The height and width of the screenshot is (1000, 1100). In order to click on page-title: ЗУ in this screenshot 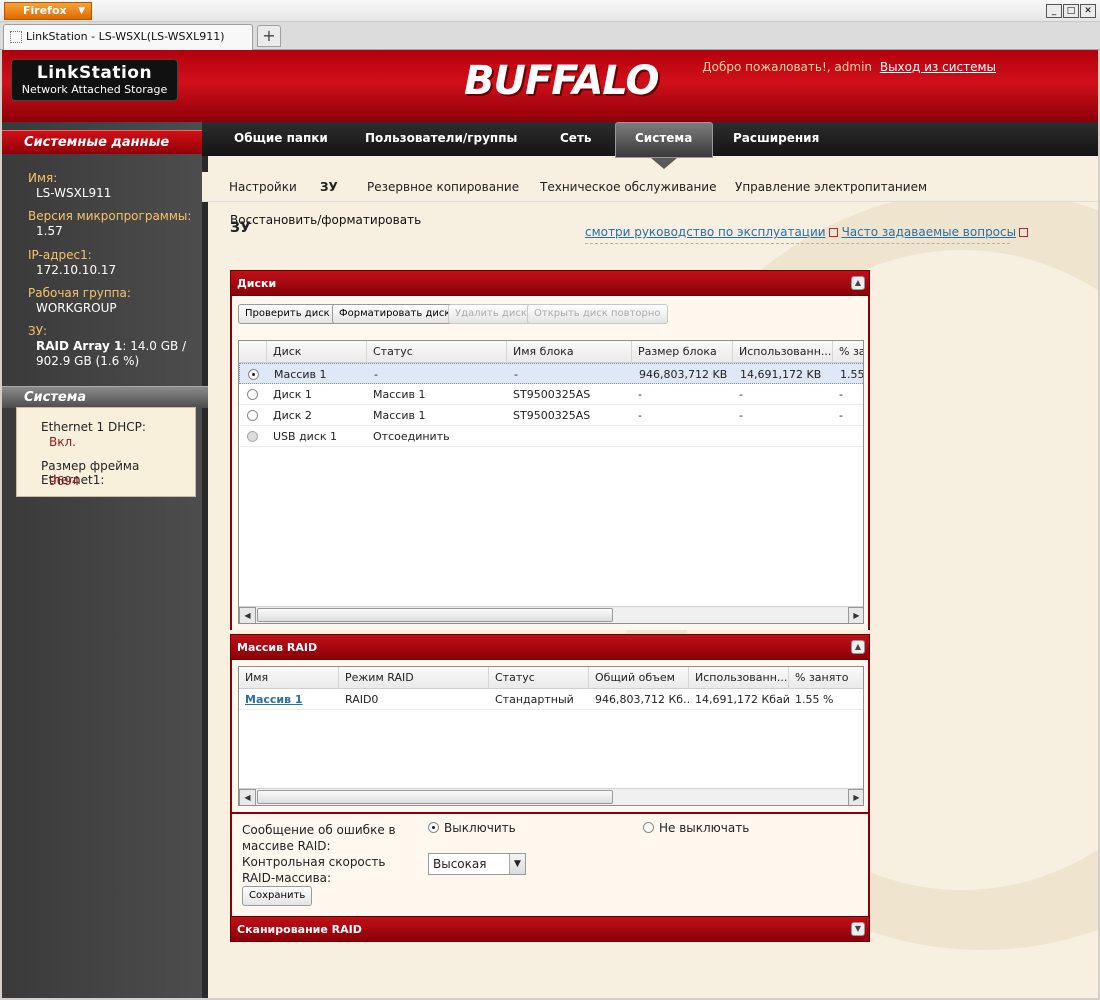, I will do `click(240, 228)`.